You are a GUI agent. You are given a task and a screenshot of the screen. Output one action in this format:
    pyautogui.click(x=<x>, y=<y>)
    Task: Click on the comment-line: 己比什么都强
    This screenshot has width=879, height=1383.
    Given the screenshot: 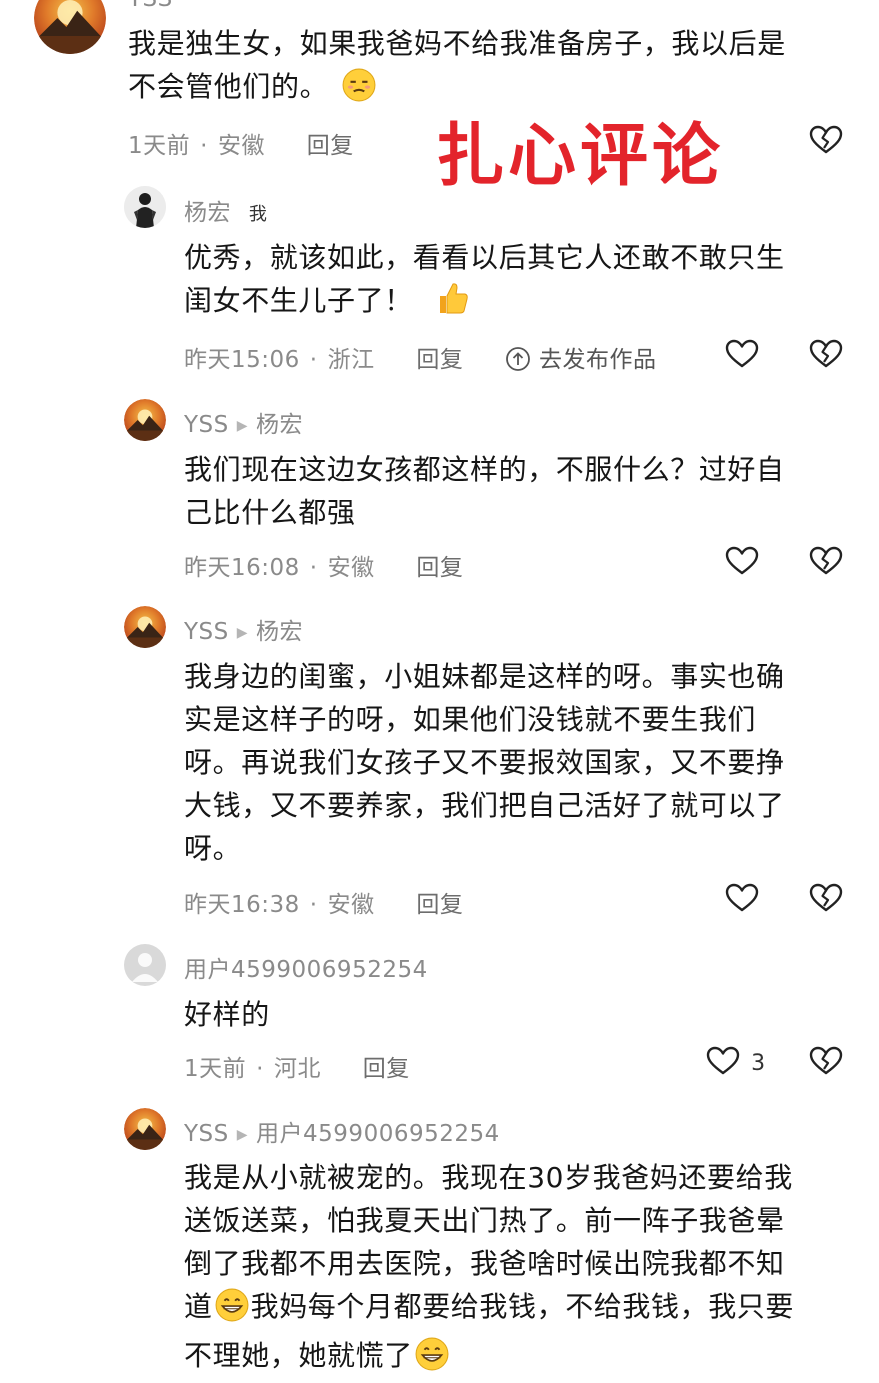 What is the action you would take?
    pyautogui.click(x=270, y=512)
    